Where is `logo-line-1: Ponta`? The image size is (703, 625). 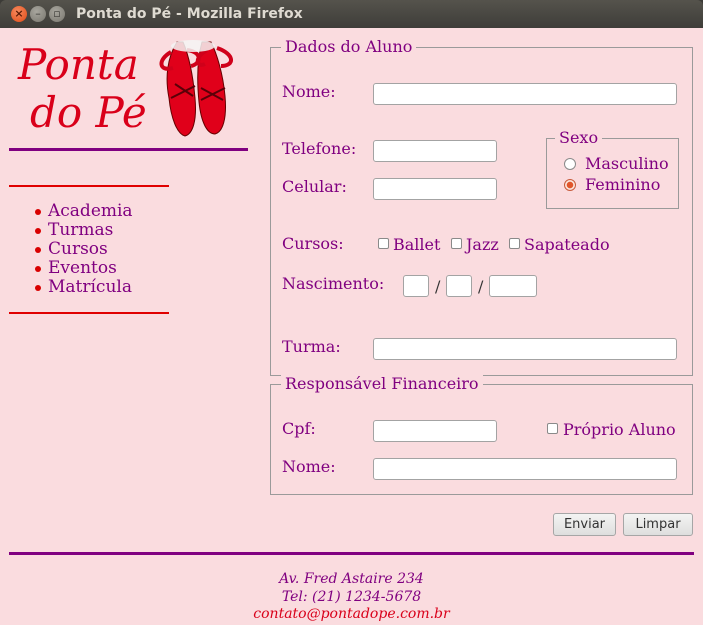 logo-line-1: Ponta is located at coordinates (78, 64).